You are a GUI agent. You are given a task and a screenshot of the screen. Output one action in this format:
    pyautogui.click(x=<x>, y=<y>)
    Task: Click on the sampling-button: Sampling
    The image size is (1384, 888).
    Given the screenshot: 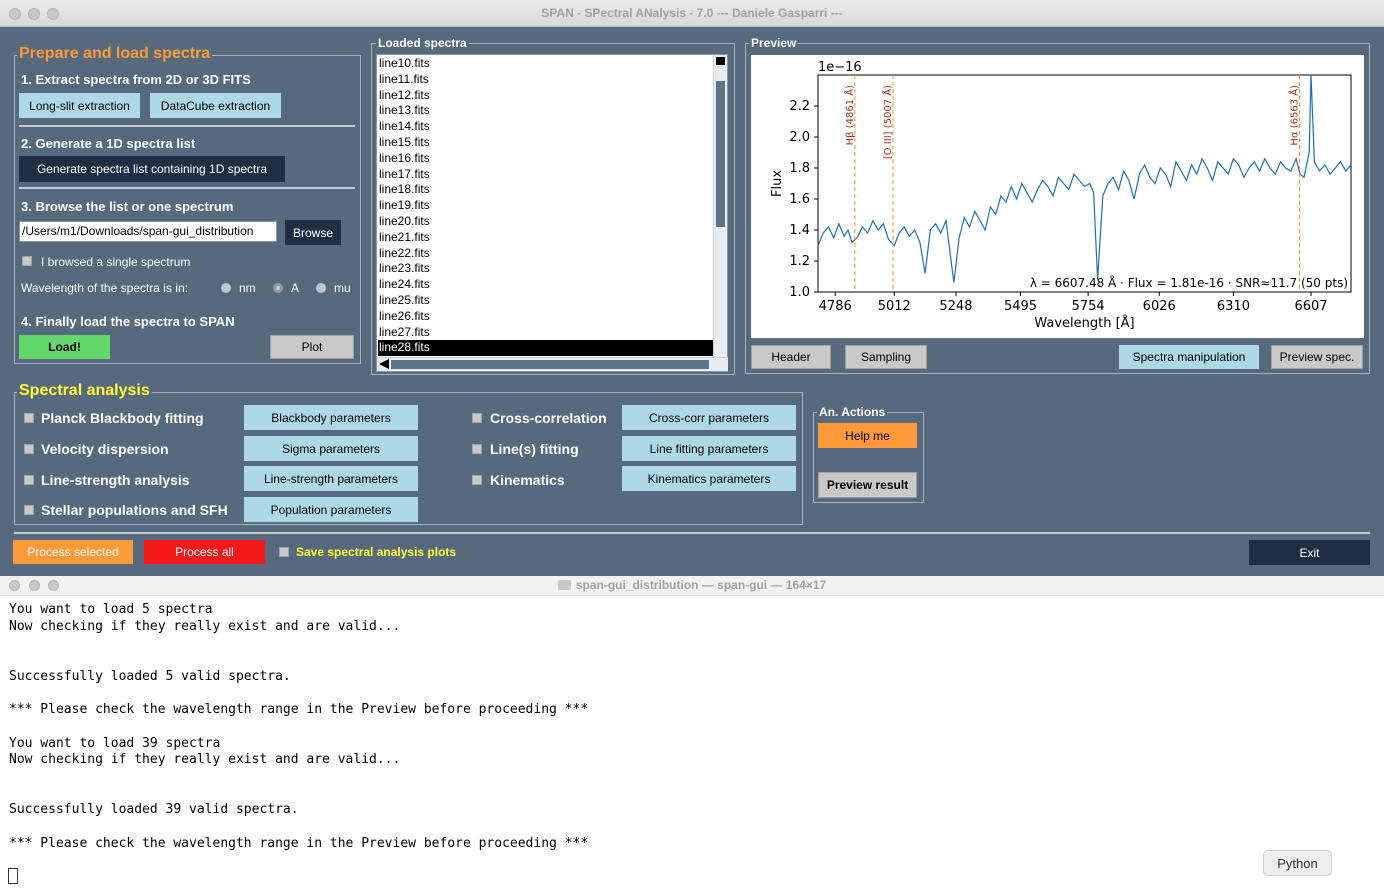 What is the action you would take?
    pyautogui.click(x=886, y=357)
    